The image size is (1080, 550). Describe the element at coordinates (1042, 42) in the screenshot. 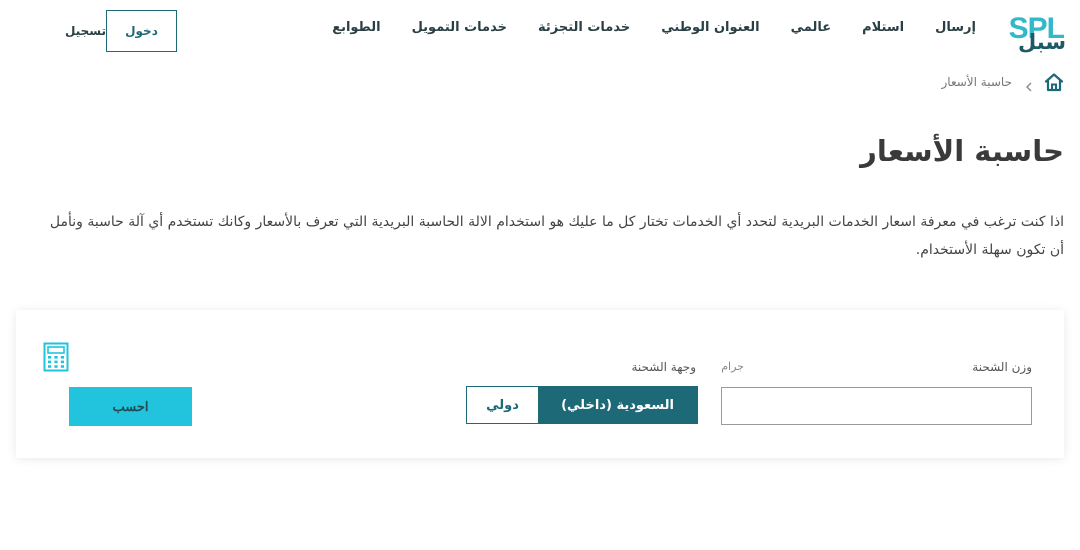

I see `logo-arabic: سبل` at that location.